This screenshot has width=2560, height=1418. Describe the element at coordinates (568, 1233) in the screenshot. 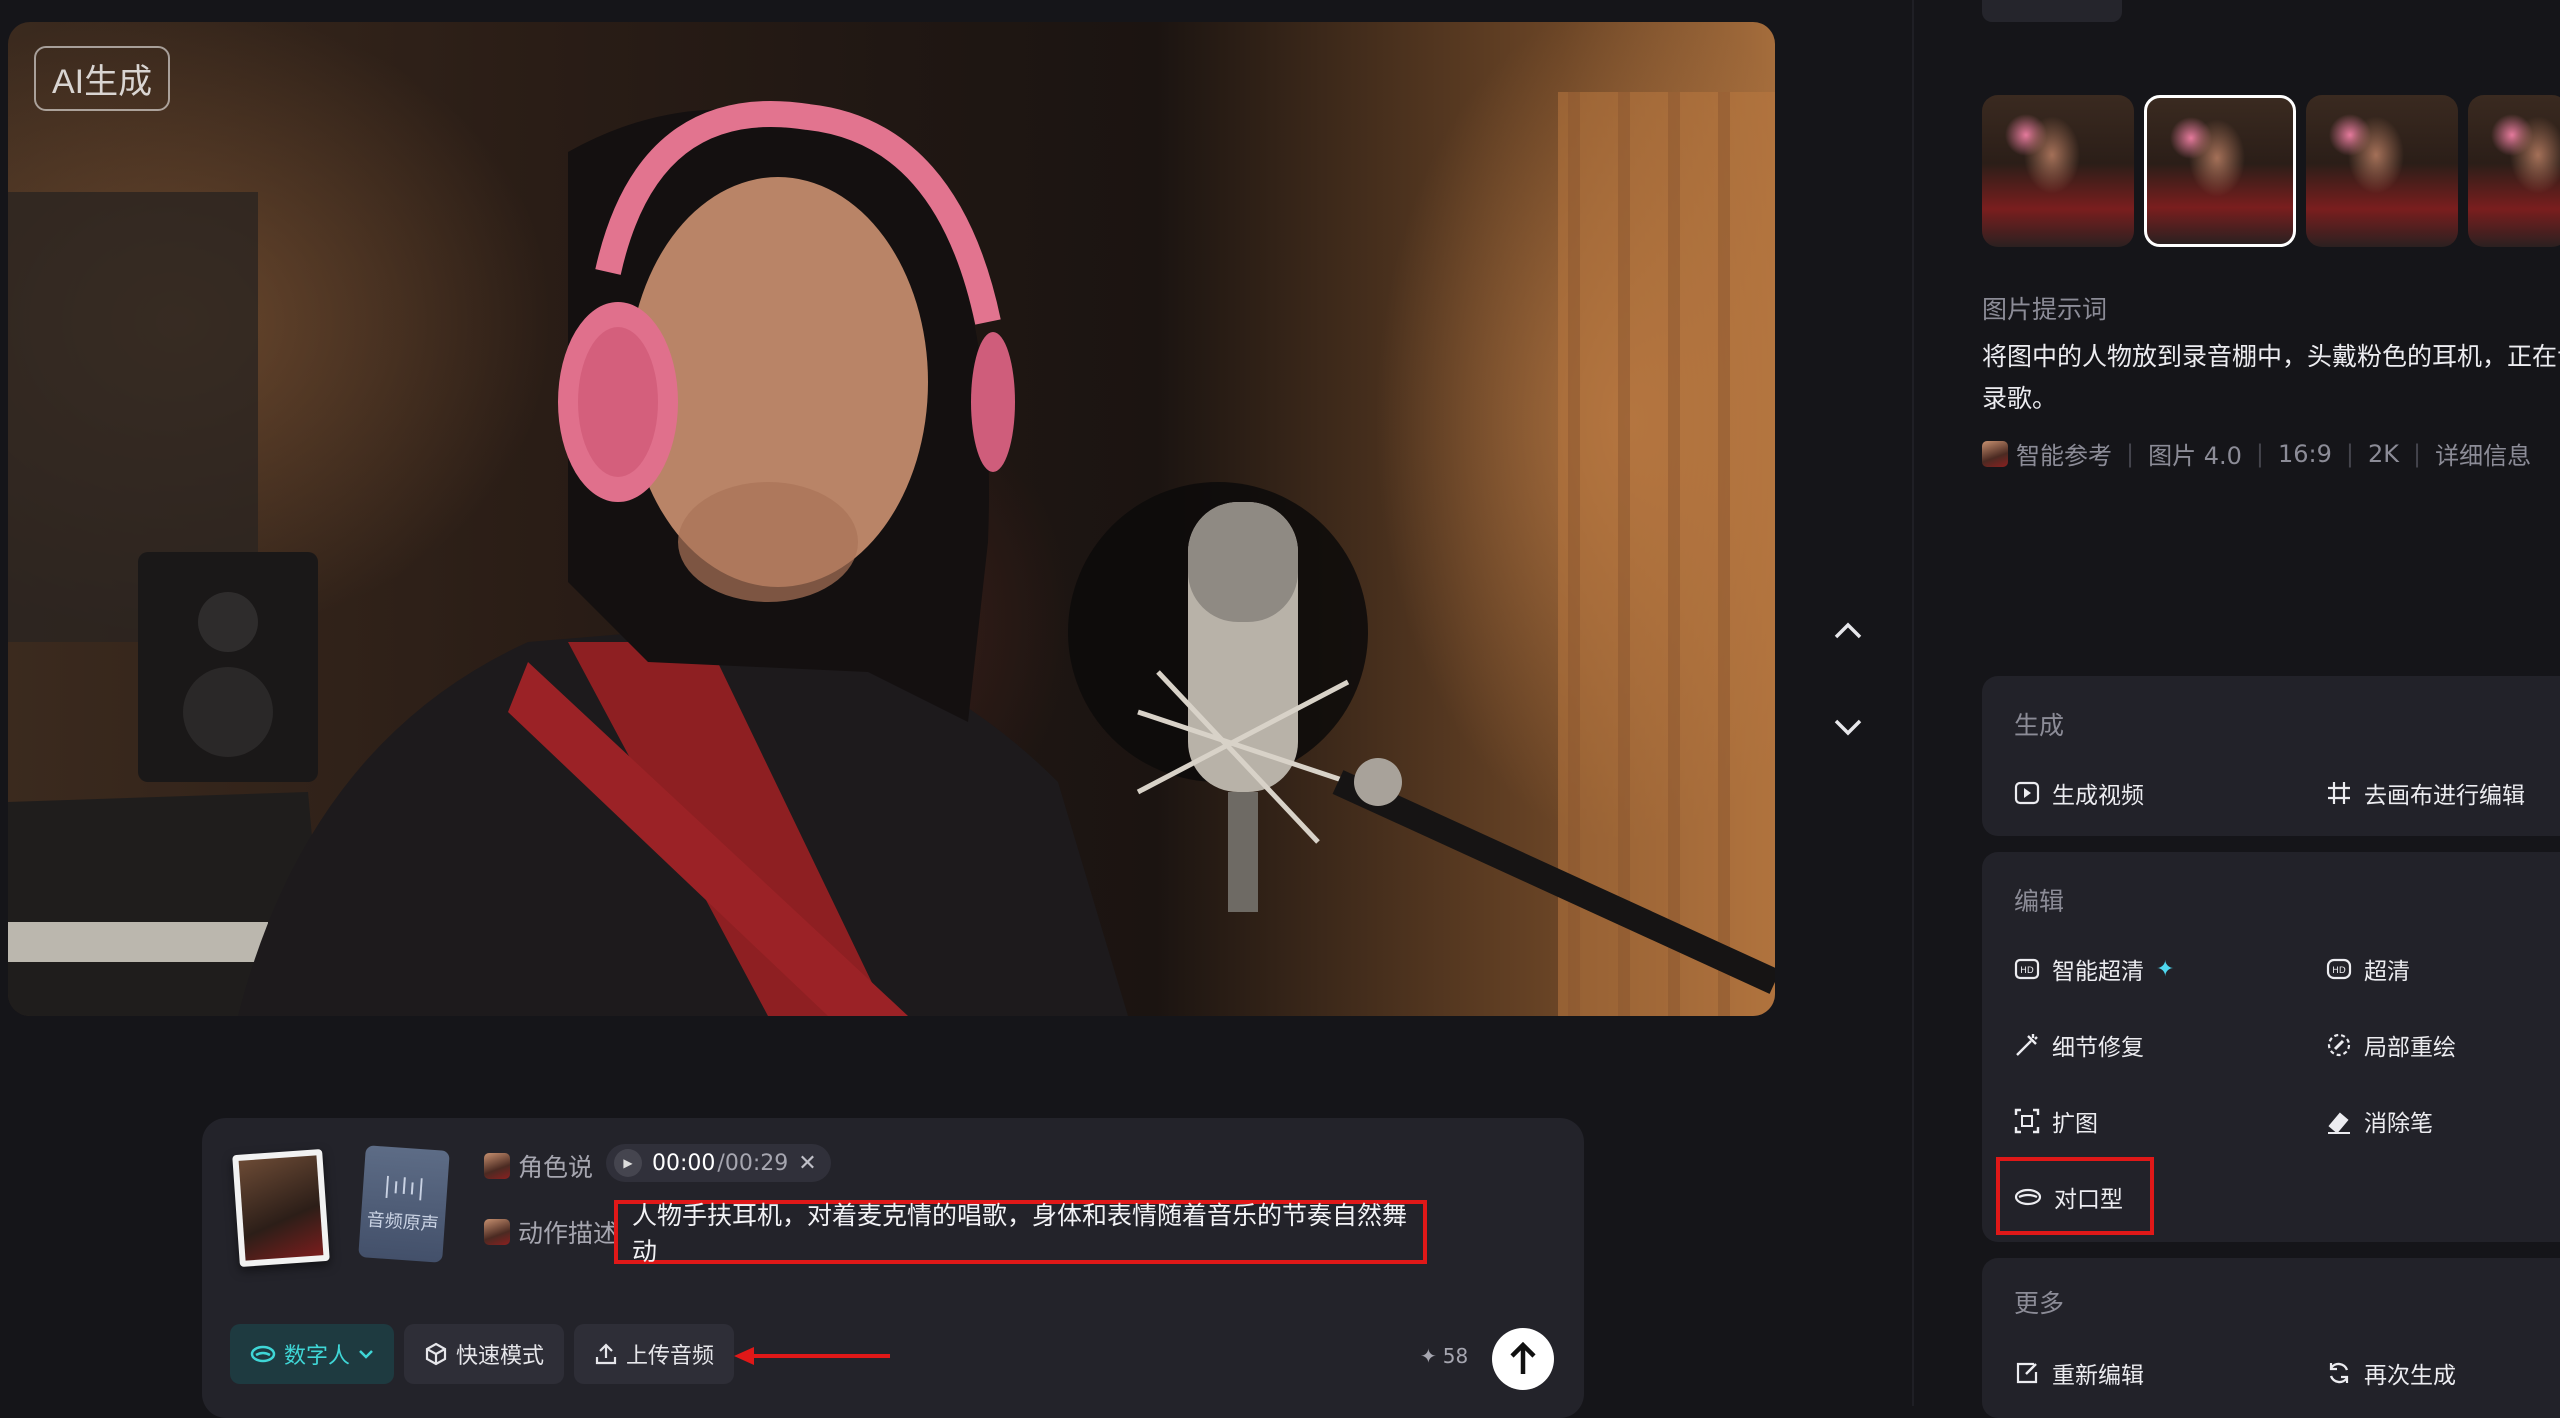

I see `action-description-label: 动作描述` at that location.